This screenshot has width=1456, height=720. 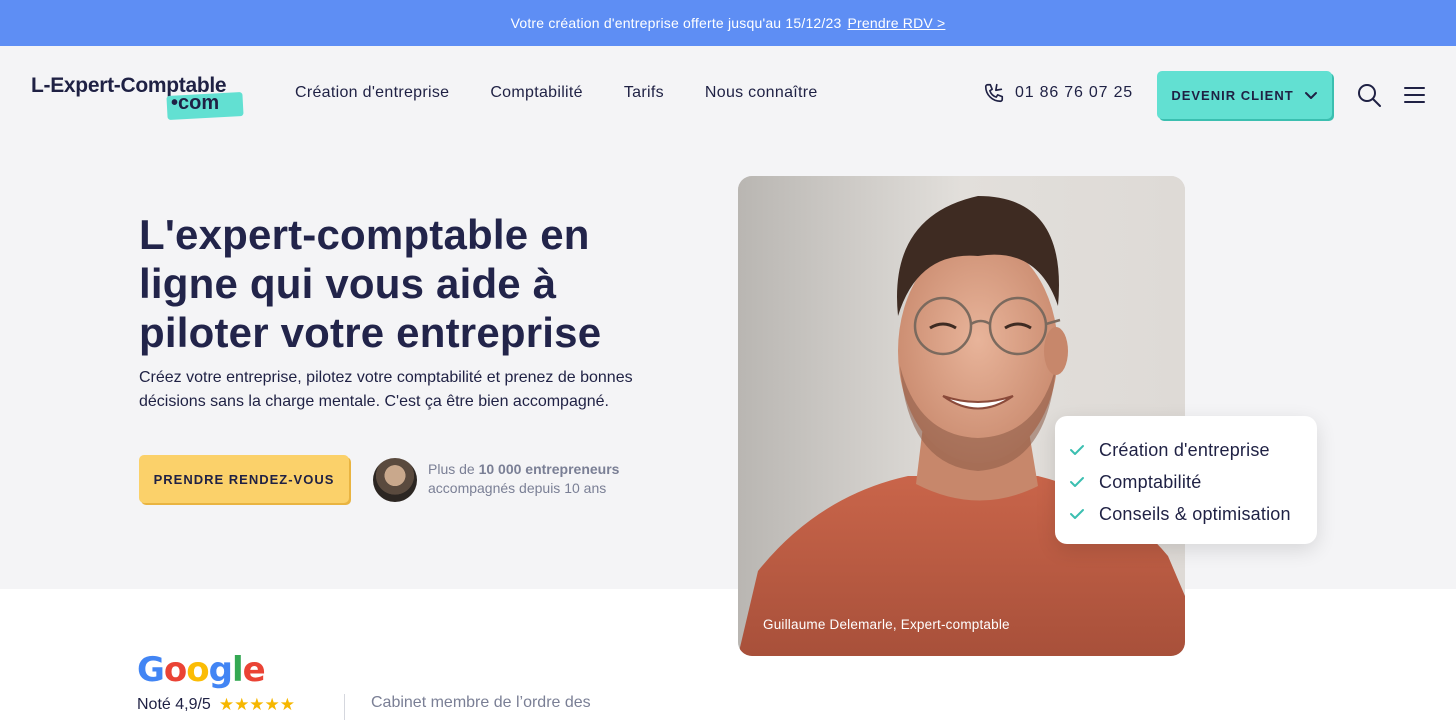 I want to click on photo-caption: Guillaume Delemarle, Expert-comptable, so click(x=886, y=624).